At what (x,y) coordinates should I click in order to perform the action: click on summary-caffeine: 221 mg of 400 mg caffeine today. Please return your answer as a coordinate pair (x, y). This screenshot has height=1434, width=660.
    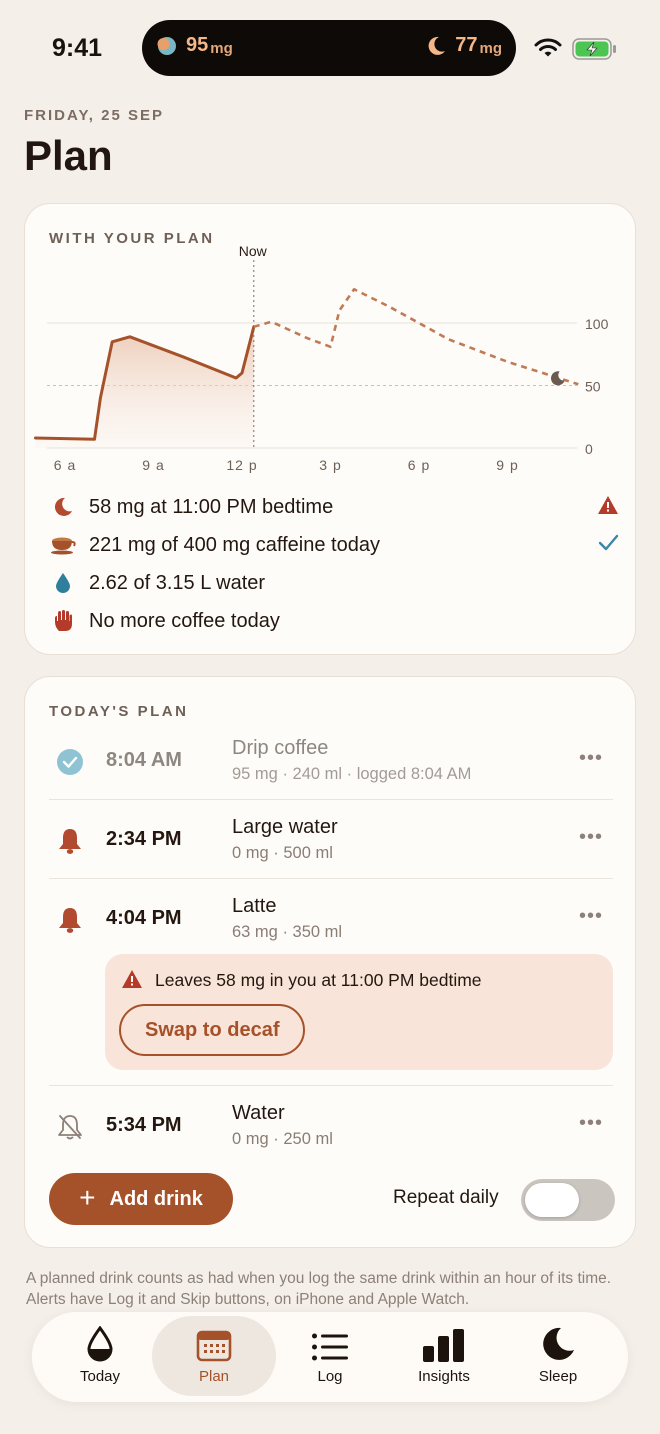
    Looking at the image, I should click on (334, 545).